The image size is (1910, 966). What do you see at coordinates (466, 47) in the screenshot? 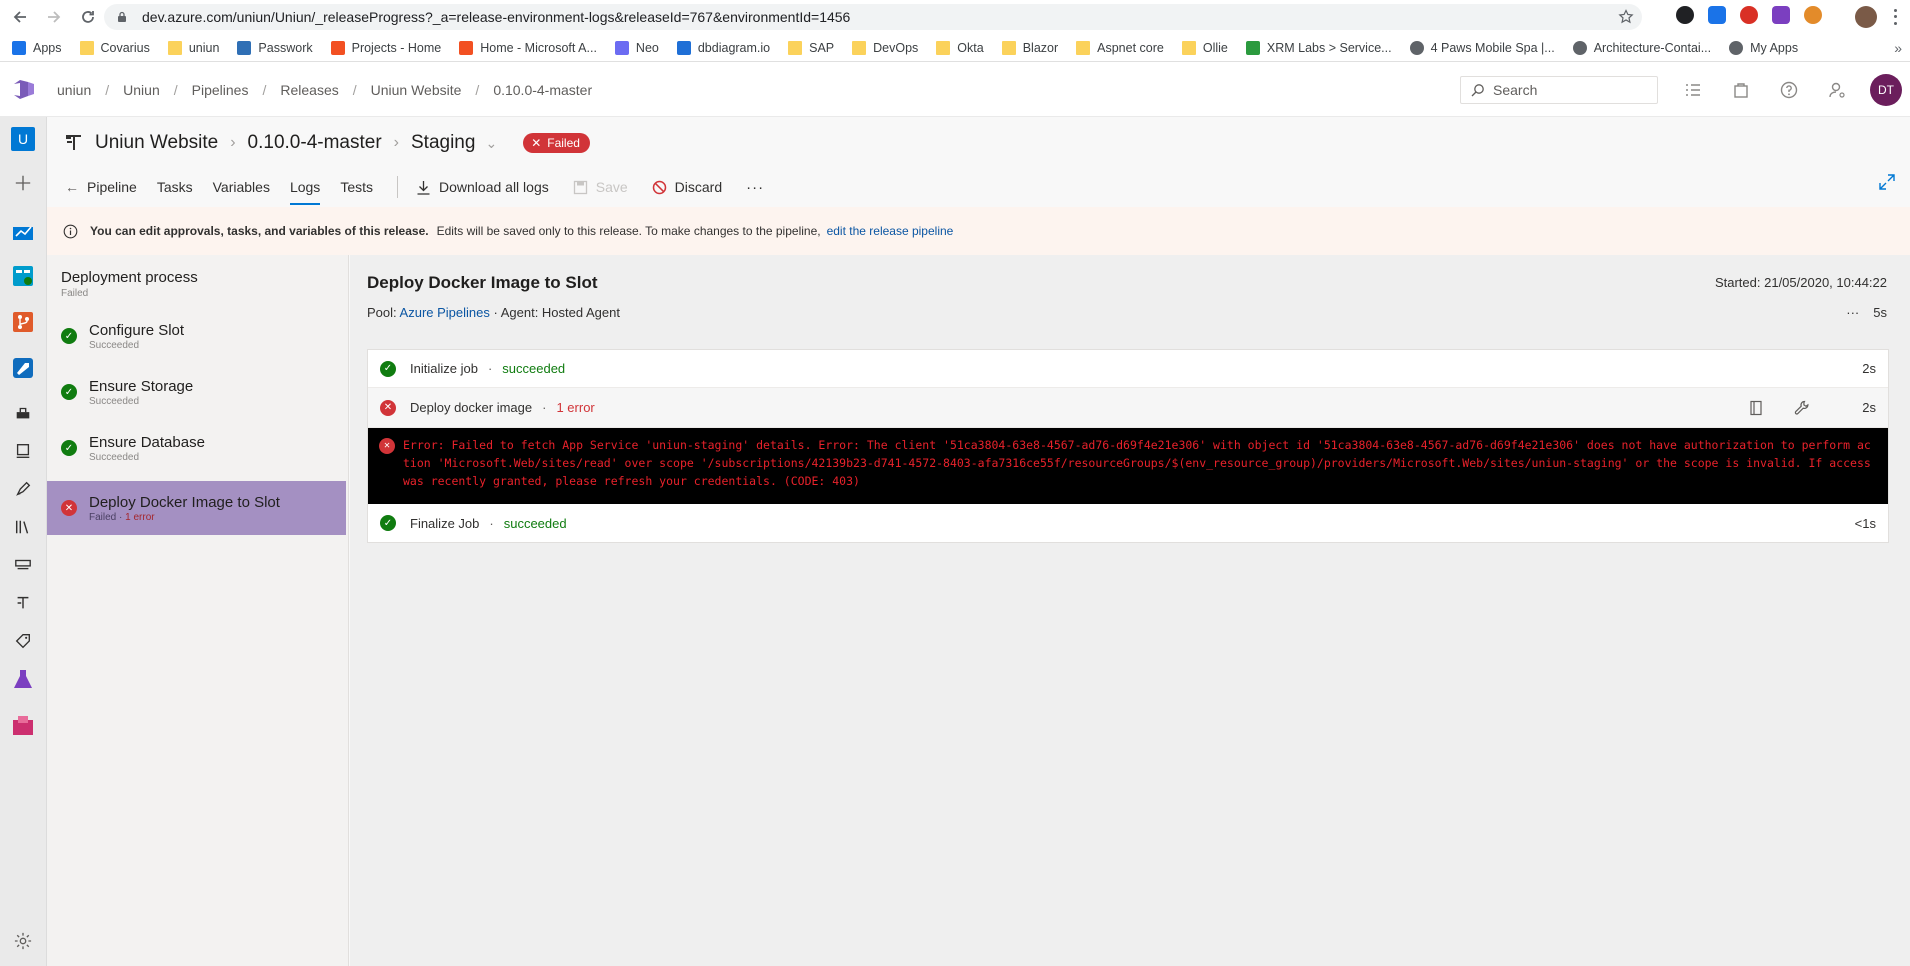
I see `microsoft-icon` at bounding box center [466, 47].